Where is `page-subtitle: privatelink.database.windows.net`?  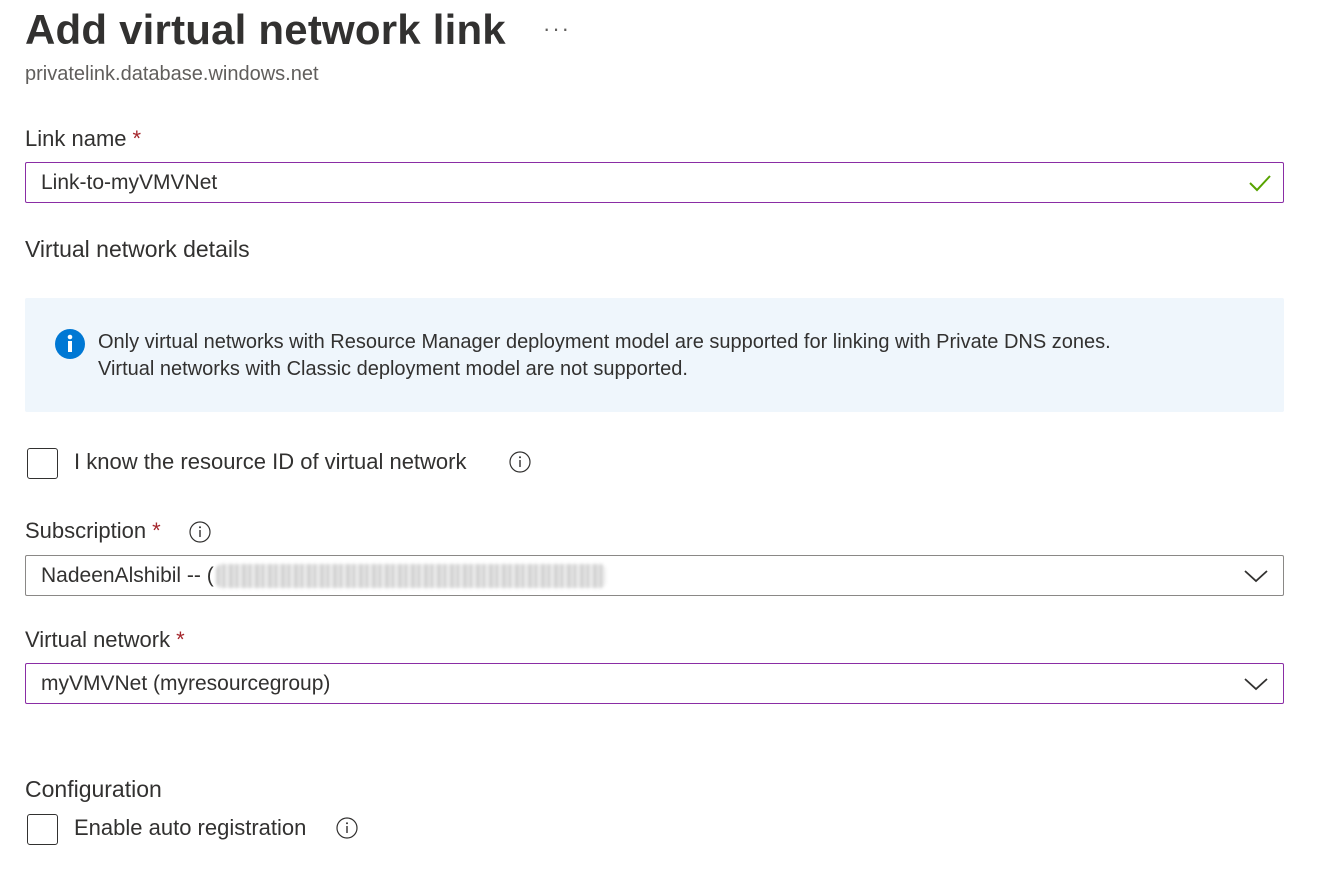
page-subtitle: privatelink.database.windows.net is located at coordinates (172, 74).